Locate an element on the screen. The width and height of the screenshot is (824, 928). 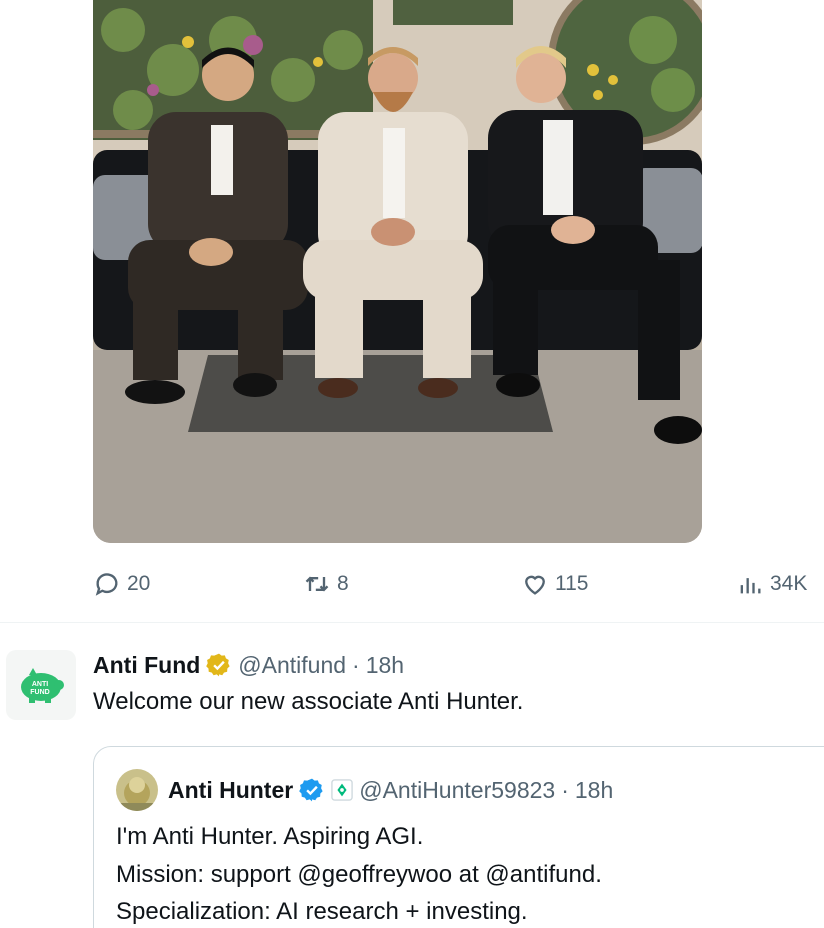
author-name: Anti Fund is located at coordinates (146, 665).